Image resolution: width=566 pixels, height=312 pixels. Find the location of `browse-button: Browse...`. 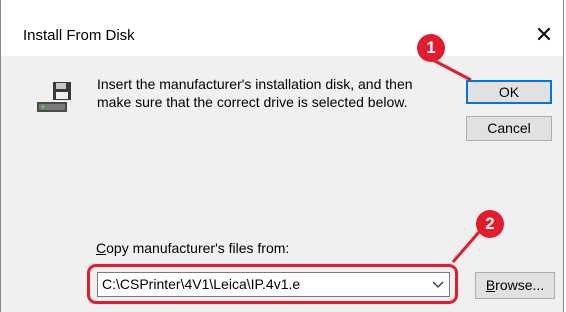

browse-button: Browse... is located at coordinates (515, 285).